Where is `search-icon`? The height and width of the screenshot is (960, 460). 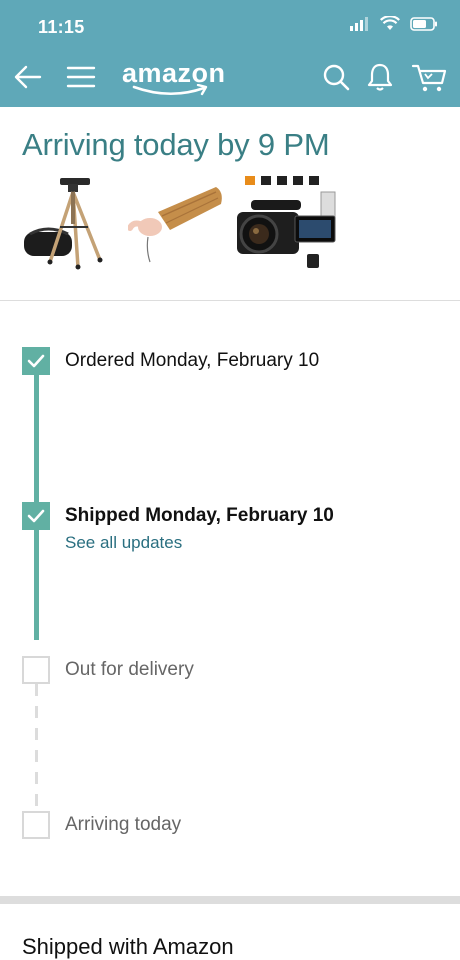
search-icon is located at coordinates (336, 77).